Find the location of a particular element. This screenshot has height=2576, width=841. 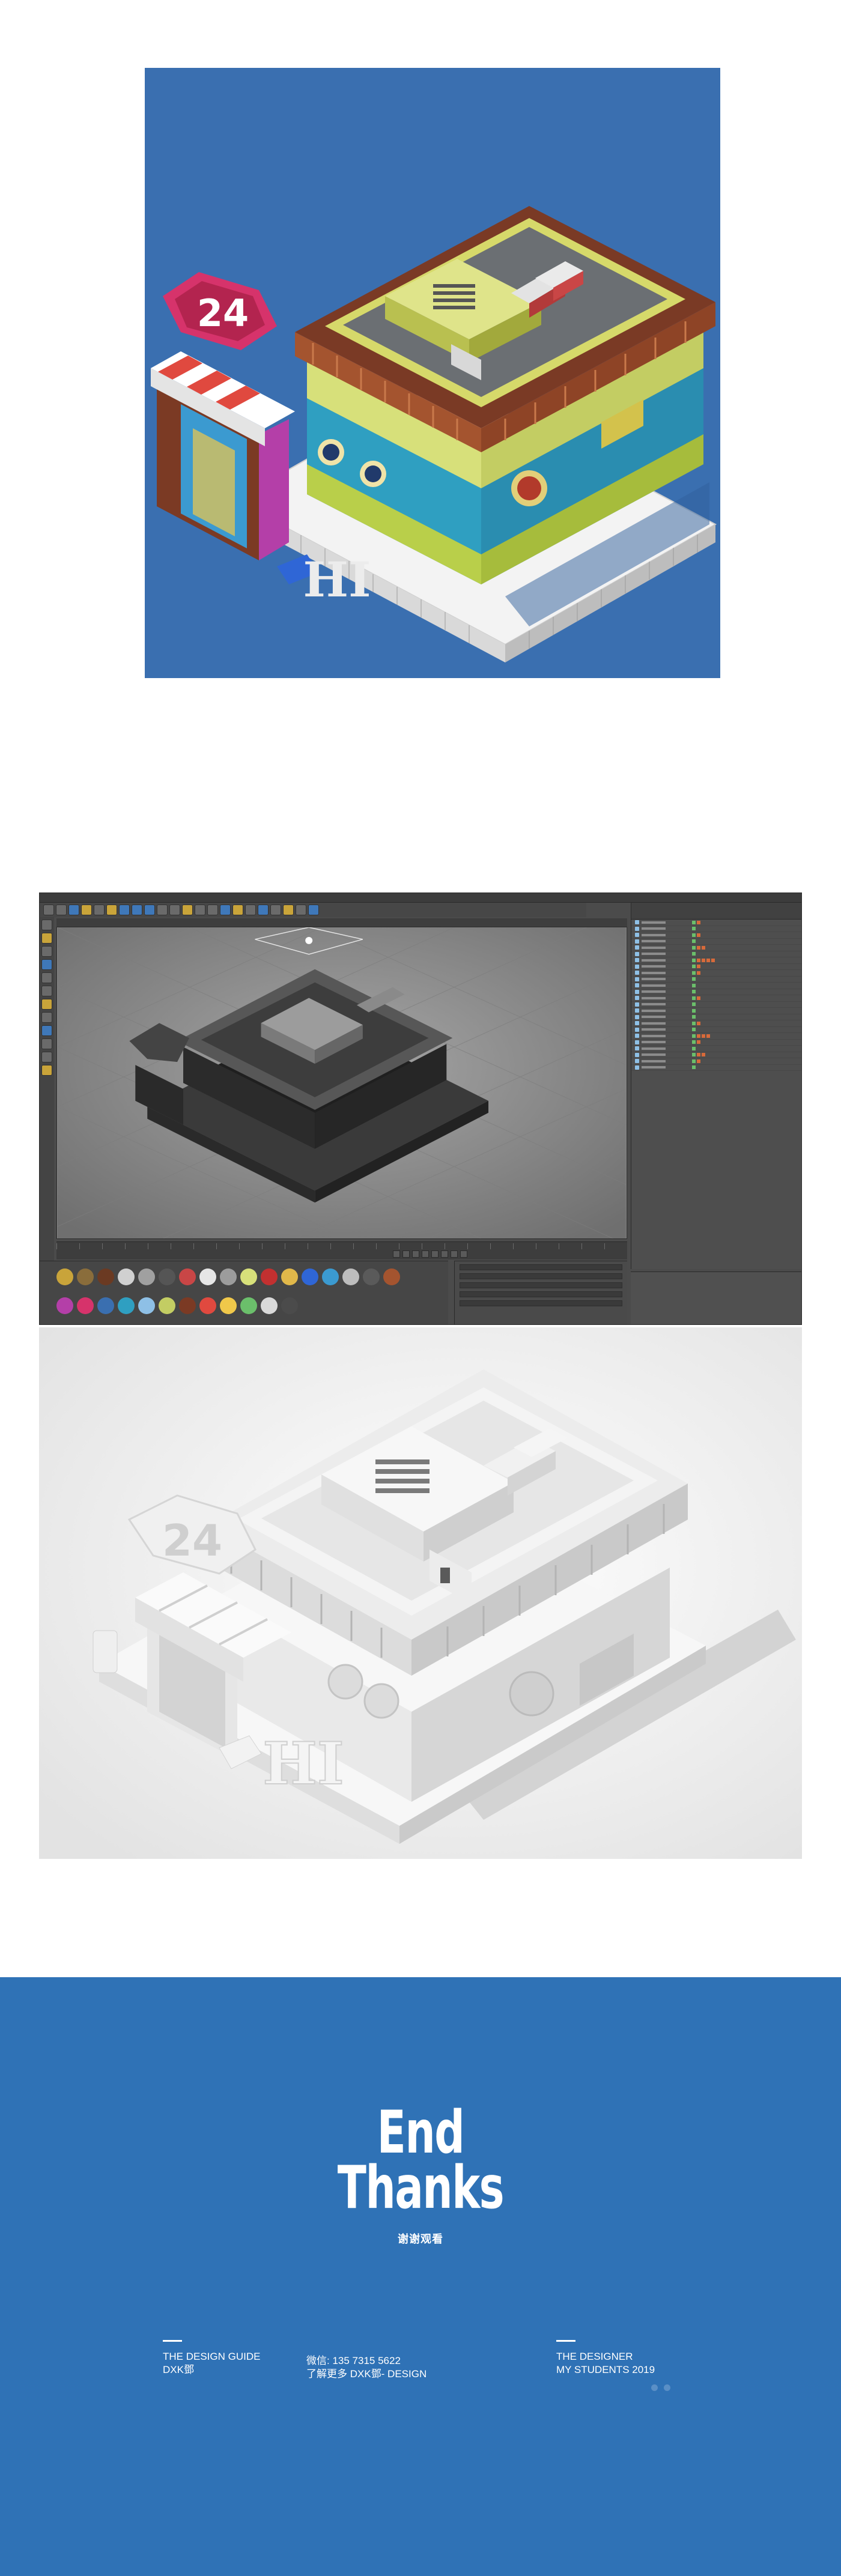

end-thanks-title: End Thanks is located at coordinates (421, 2160).